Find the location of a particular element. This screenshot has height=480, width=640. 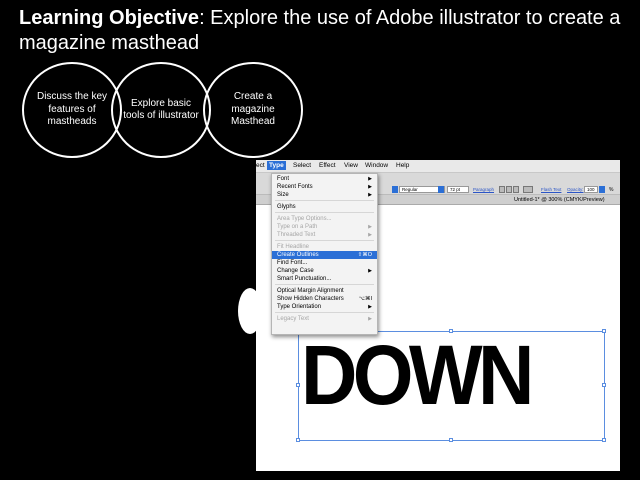

type-menu-item: Recent Fonts ▶ is located at coordinates (324, 187).